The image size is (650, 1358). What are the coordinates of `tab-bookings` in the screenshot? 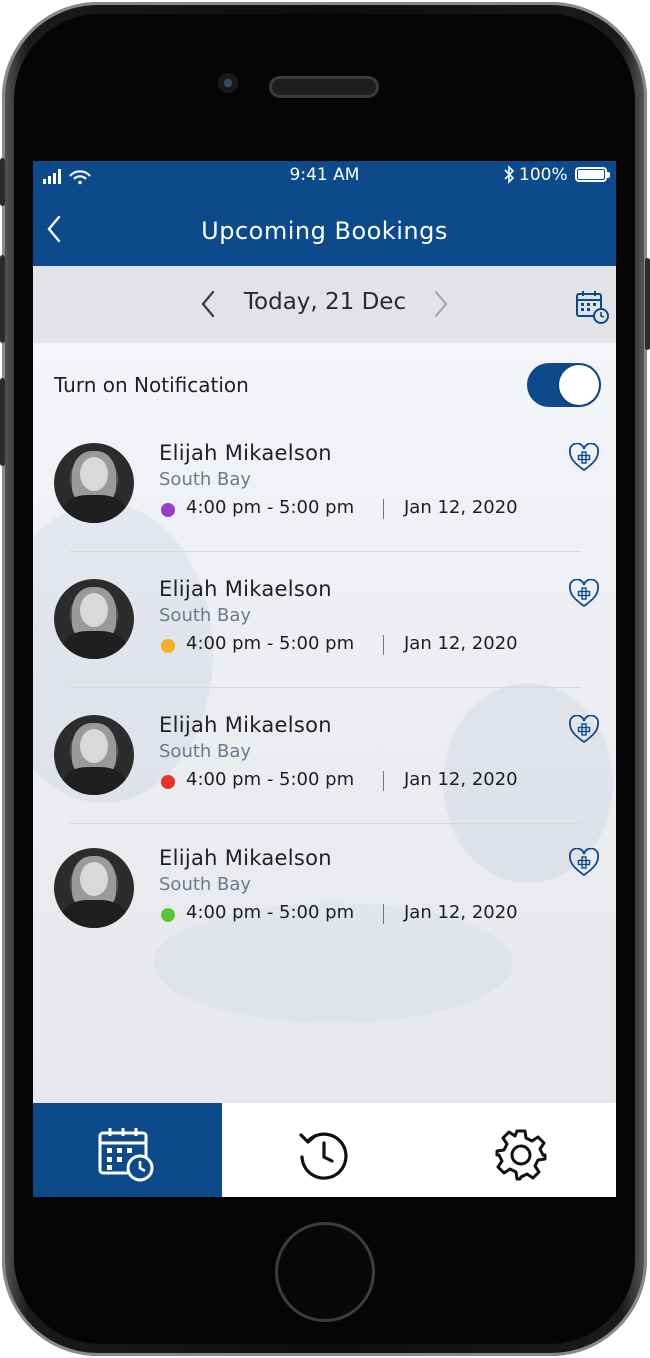 It's located at (127, 1150).